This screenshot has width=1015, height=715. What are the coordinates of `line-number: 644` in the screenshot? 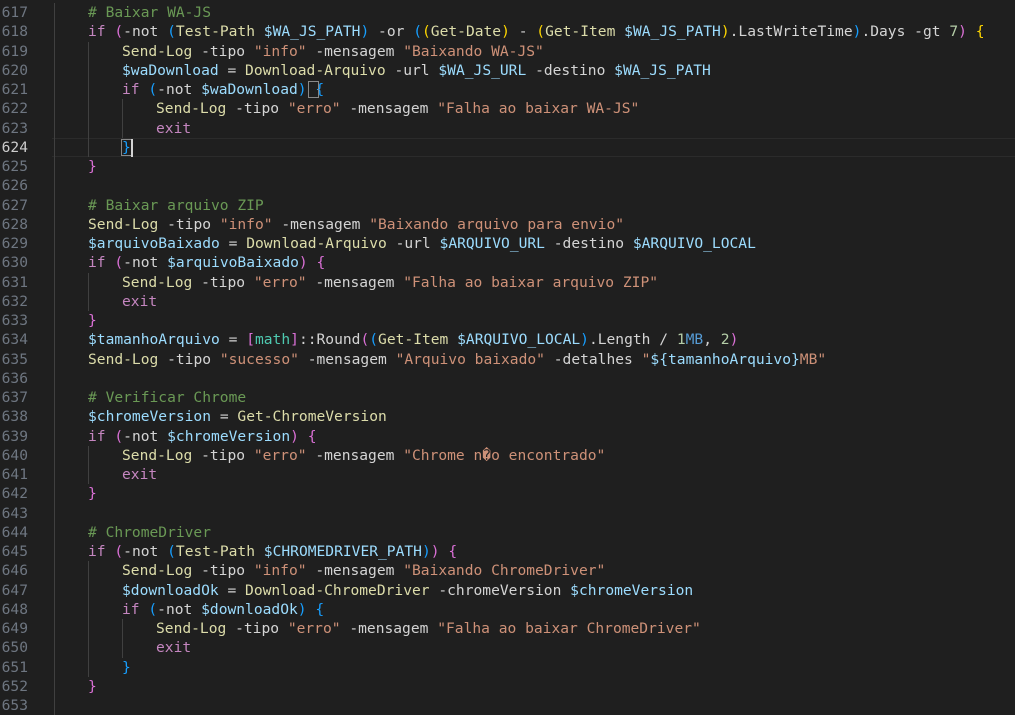 It's located at (14, 532).